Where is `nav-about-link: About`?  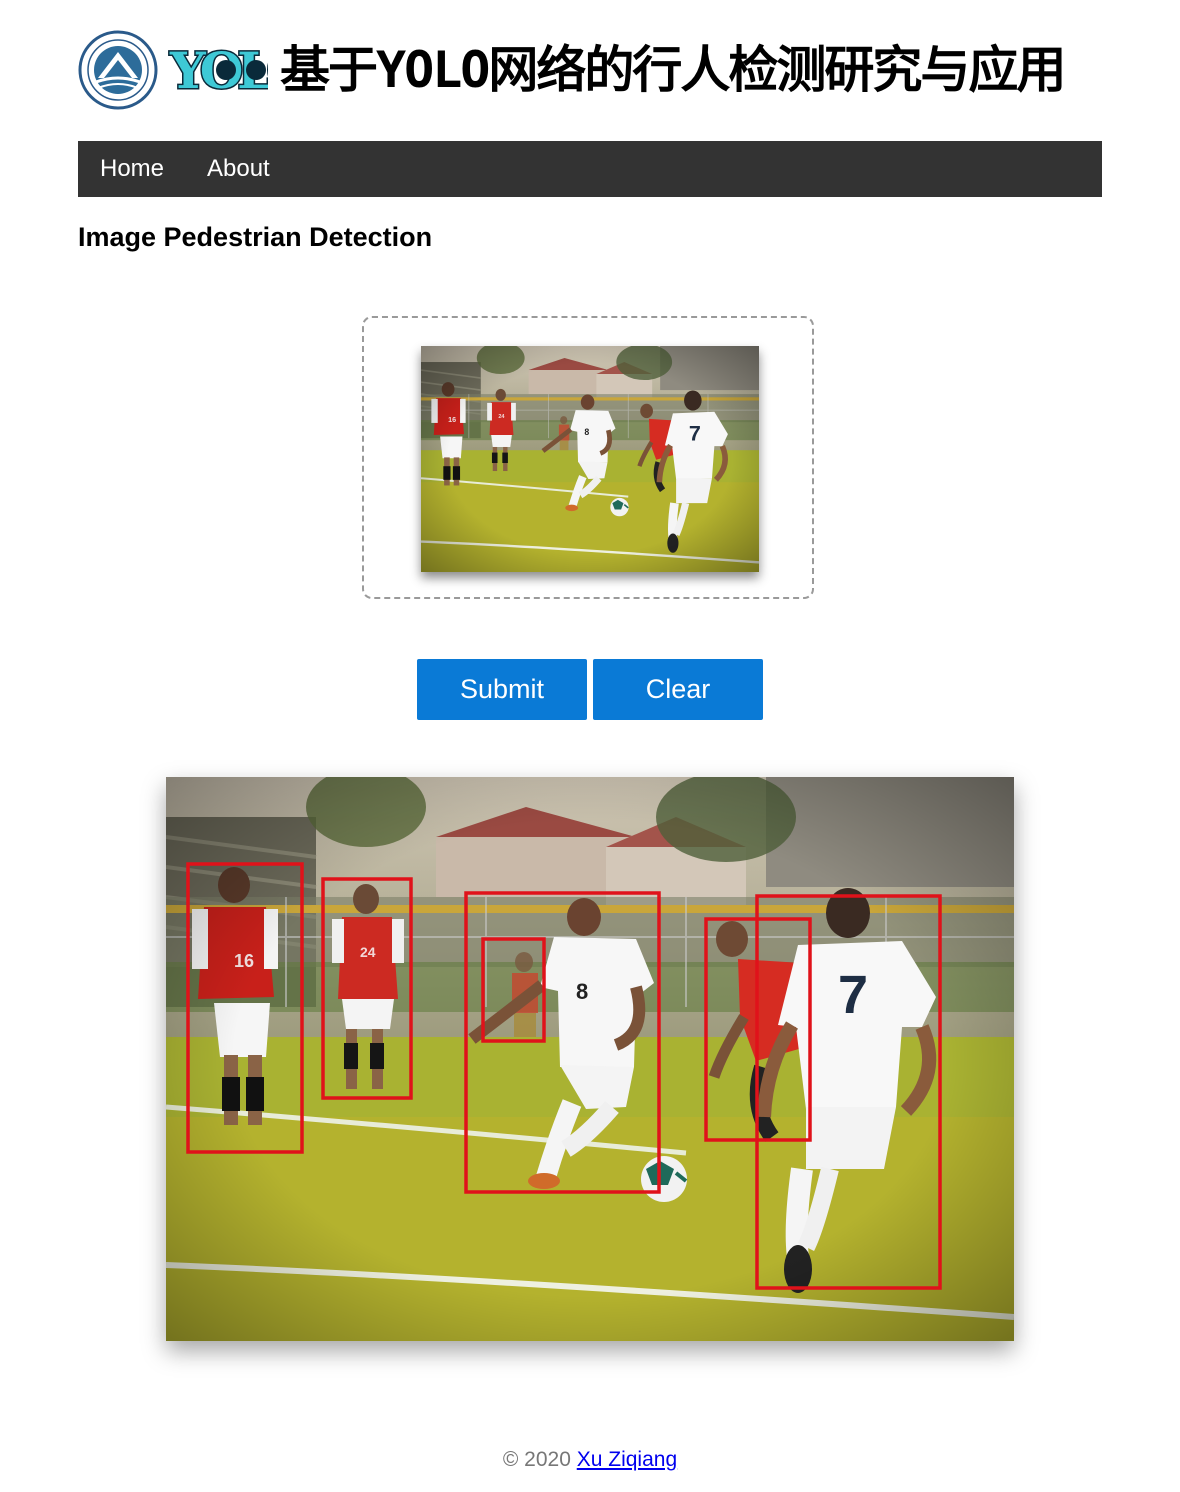 nav-about-link: About is located at coordinates (238, 169).